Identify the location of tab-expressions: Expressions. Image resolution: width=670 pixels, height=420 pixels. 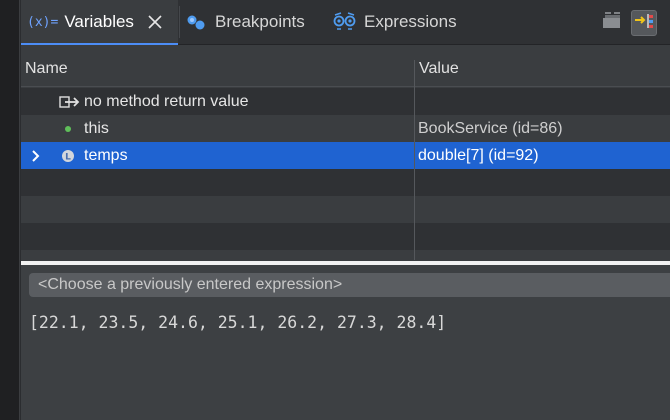
(394, 22).